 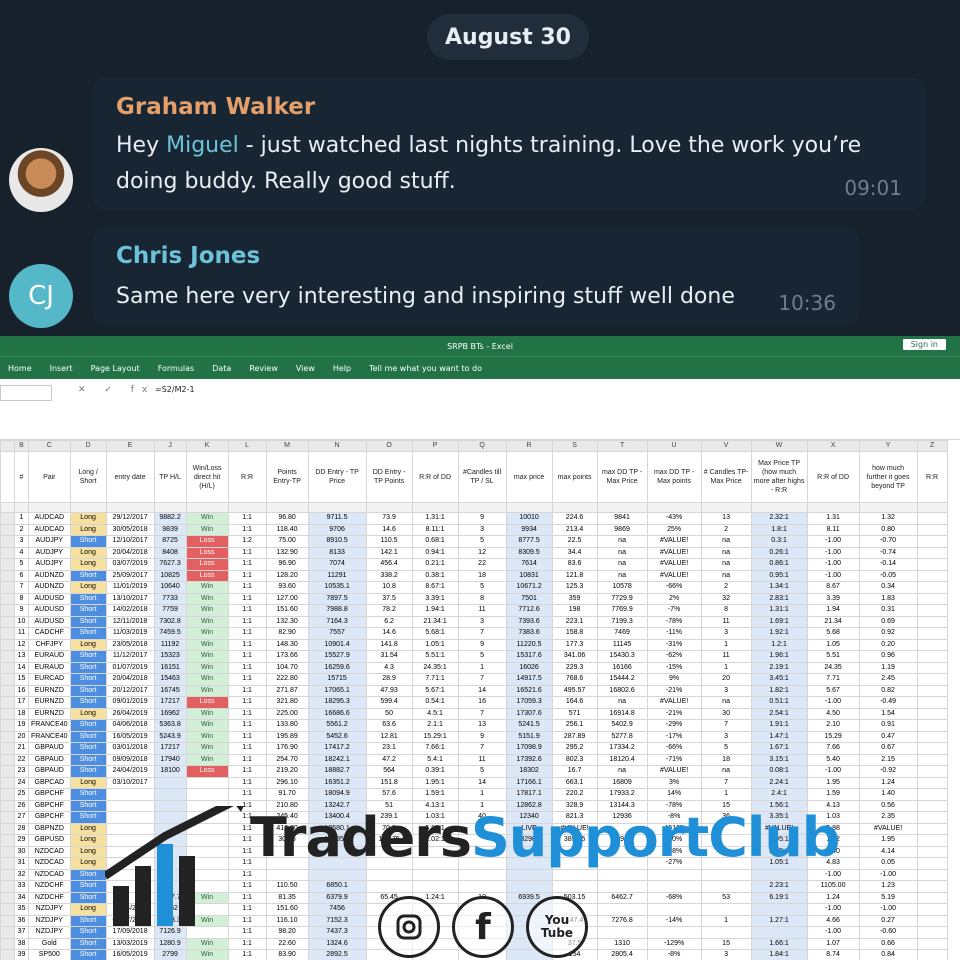 What do you see at coordinates (833, 897) in the screenshot?
I see `cell: 1.24` at bounding box center [833, 897].